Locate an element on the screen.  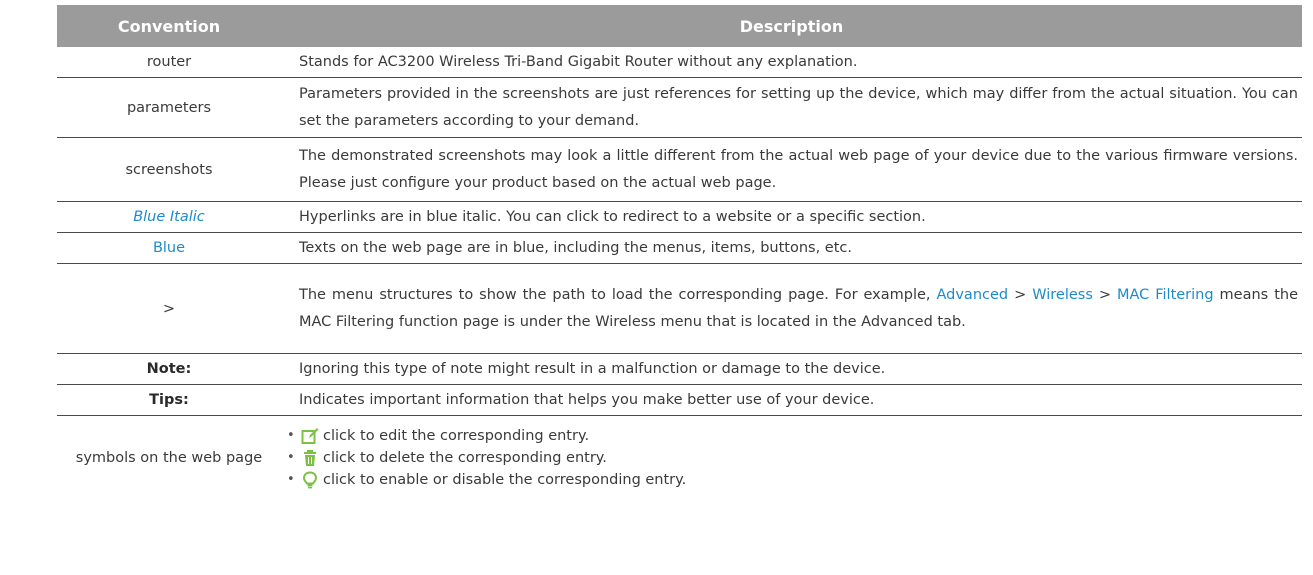
header-convention: Convention is located at coordinates (169, 26).